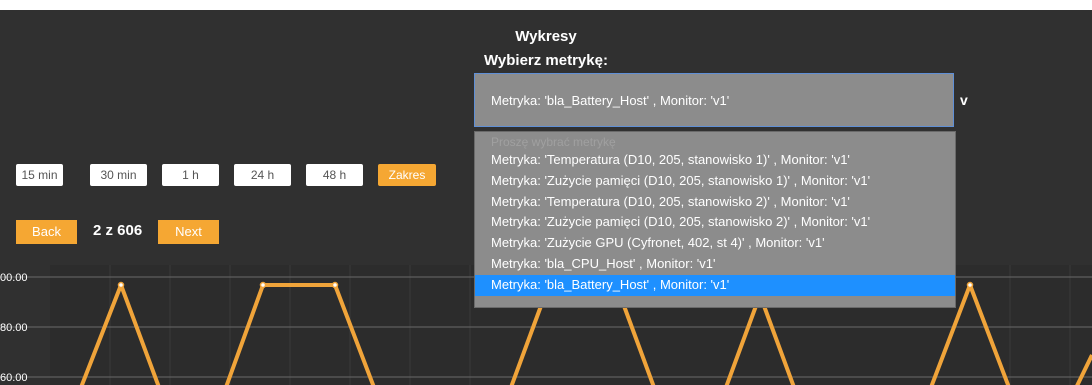 The width and height of the screenshot is (1092, 385). Describe the element at coordinates (546, 36) in the screenshot. I see `page-title: Wykresy` at that location.